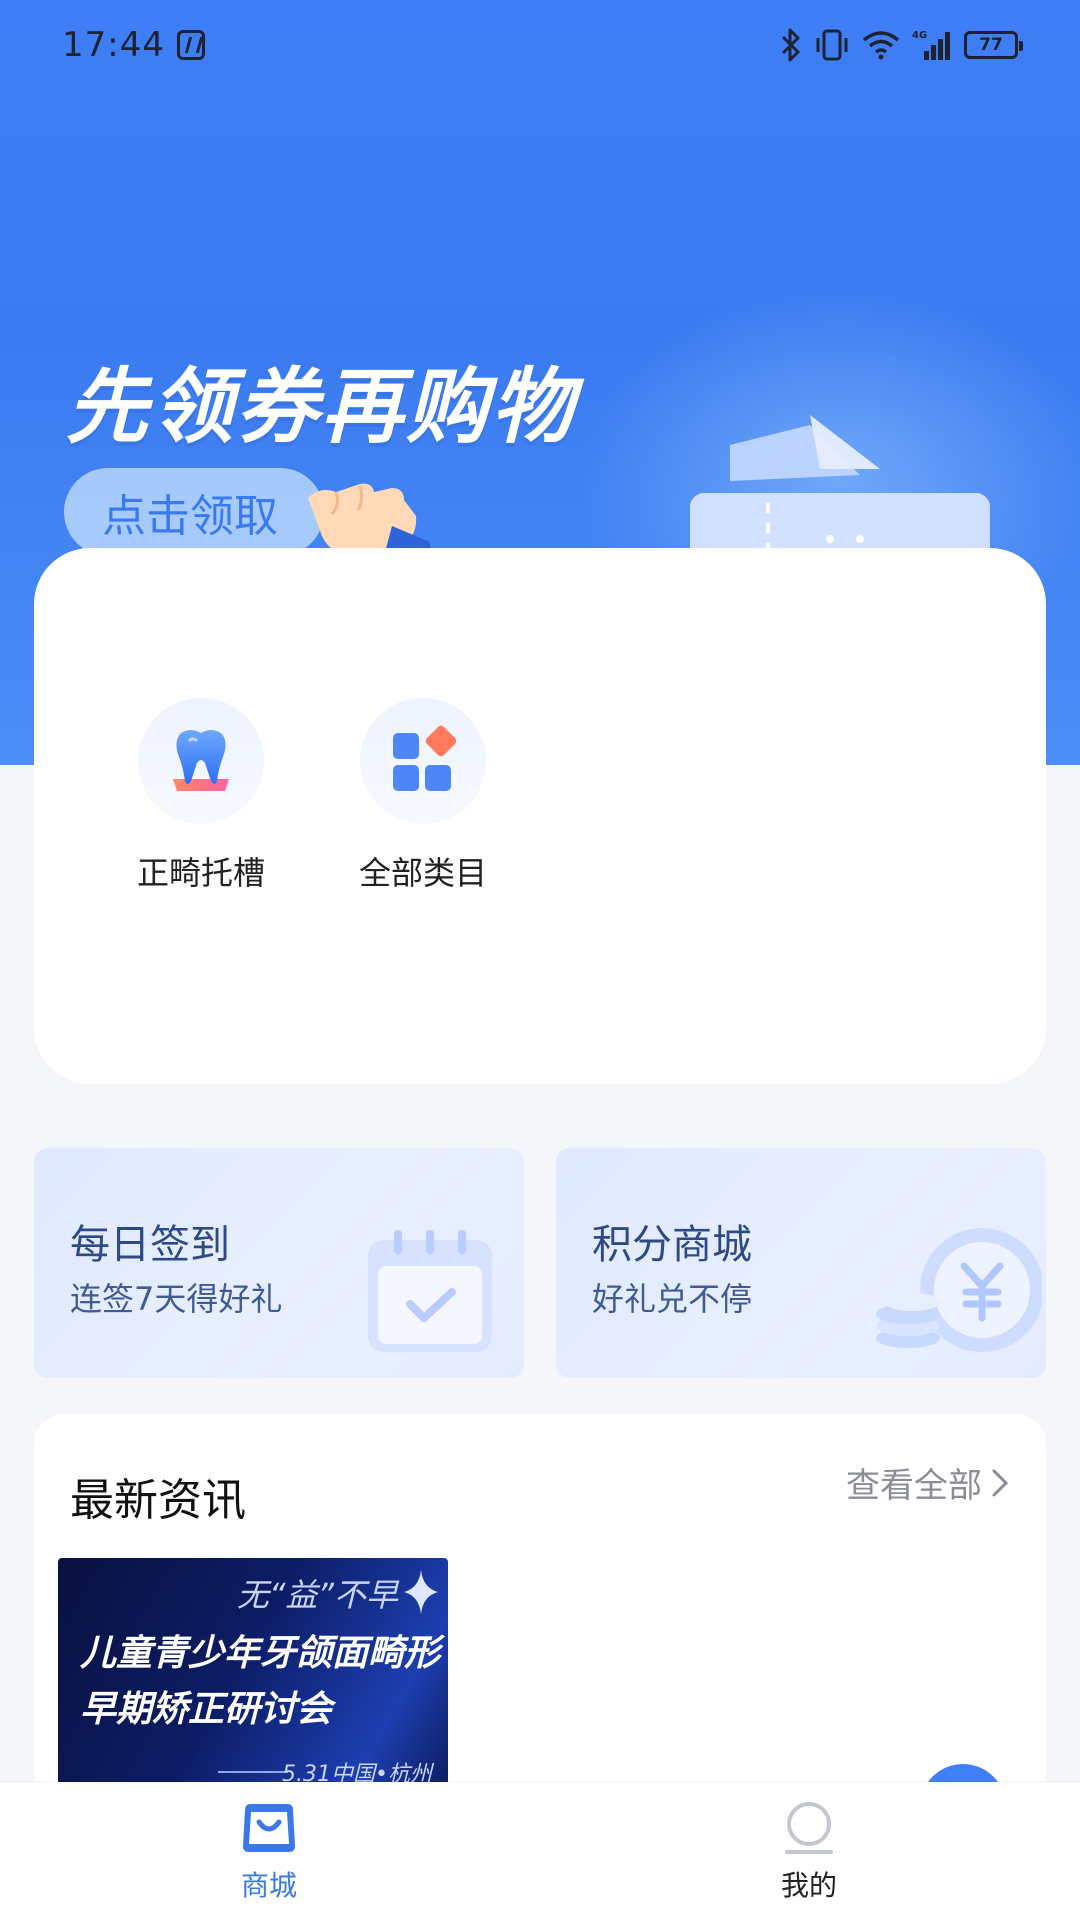 The image size is (1080, 1920). Describe the element at coordinates (809, 1828) in the screenshot. I see `profile-icon` at that location.